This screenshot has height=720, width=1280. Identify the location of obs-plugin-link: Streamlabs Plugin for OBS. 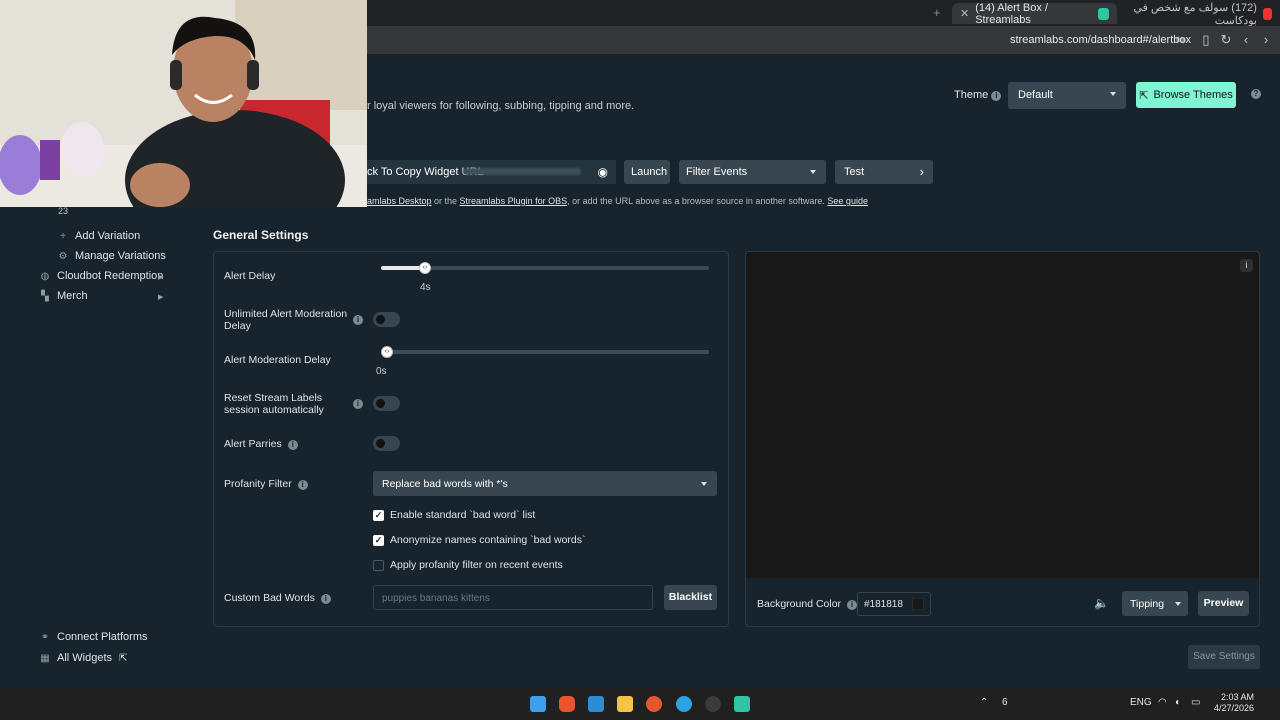
(514, 201).